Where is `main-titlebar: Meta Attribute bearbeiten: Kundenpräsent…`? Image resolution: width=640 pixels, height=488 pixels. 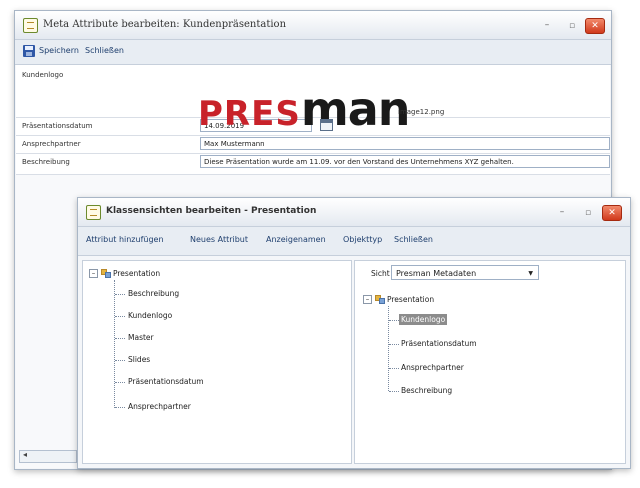 main-titlebar: Meta Attribute bearbeiten: Kundenpräsent… is located at coordinates (313, 25).